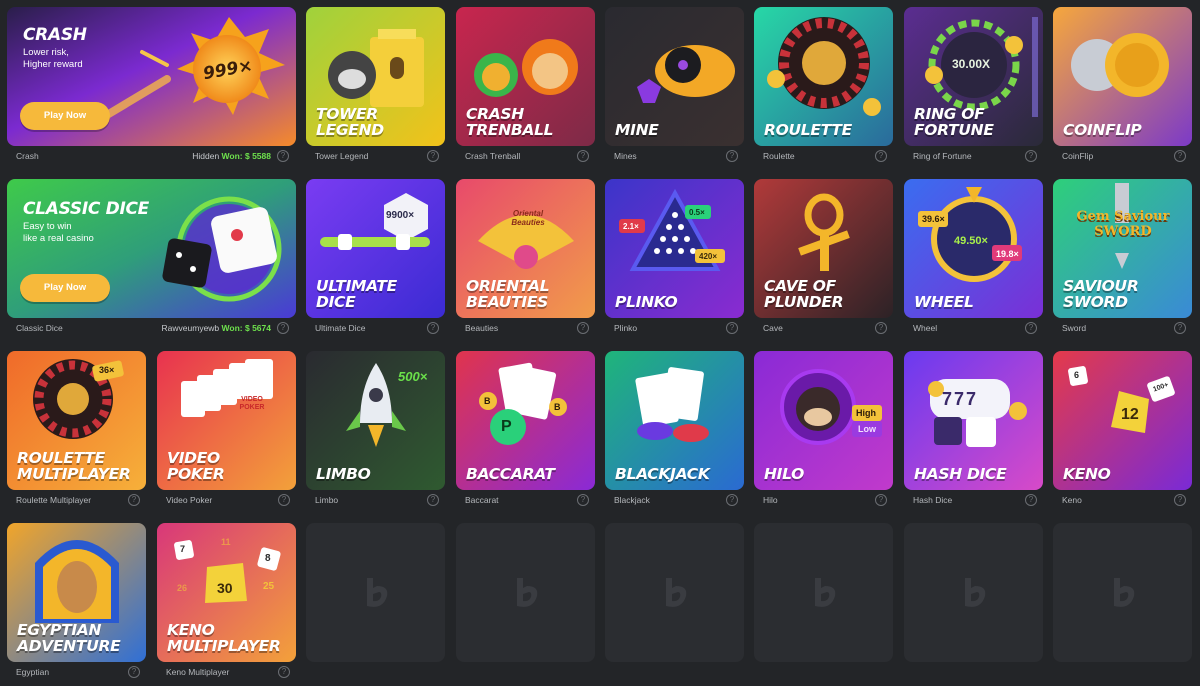  I want to click on latest-winner: Rawveumyewb Won: $ 5674, so click(216, 328).